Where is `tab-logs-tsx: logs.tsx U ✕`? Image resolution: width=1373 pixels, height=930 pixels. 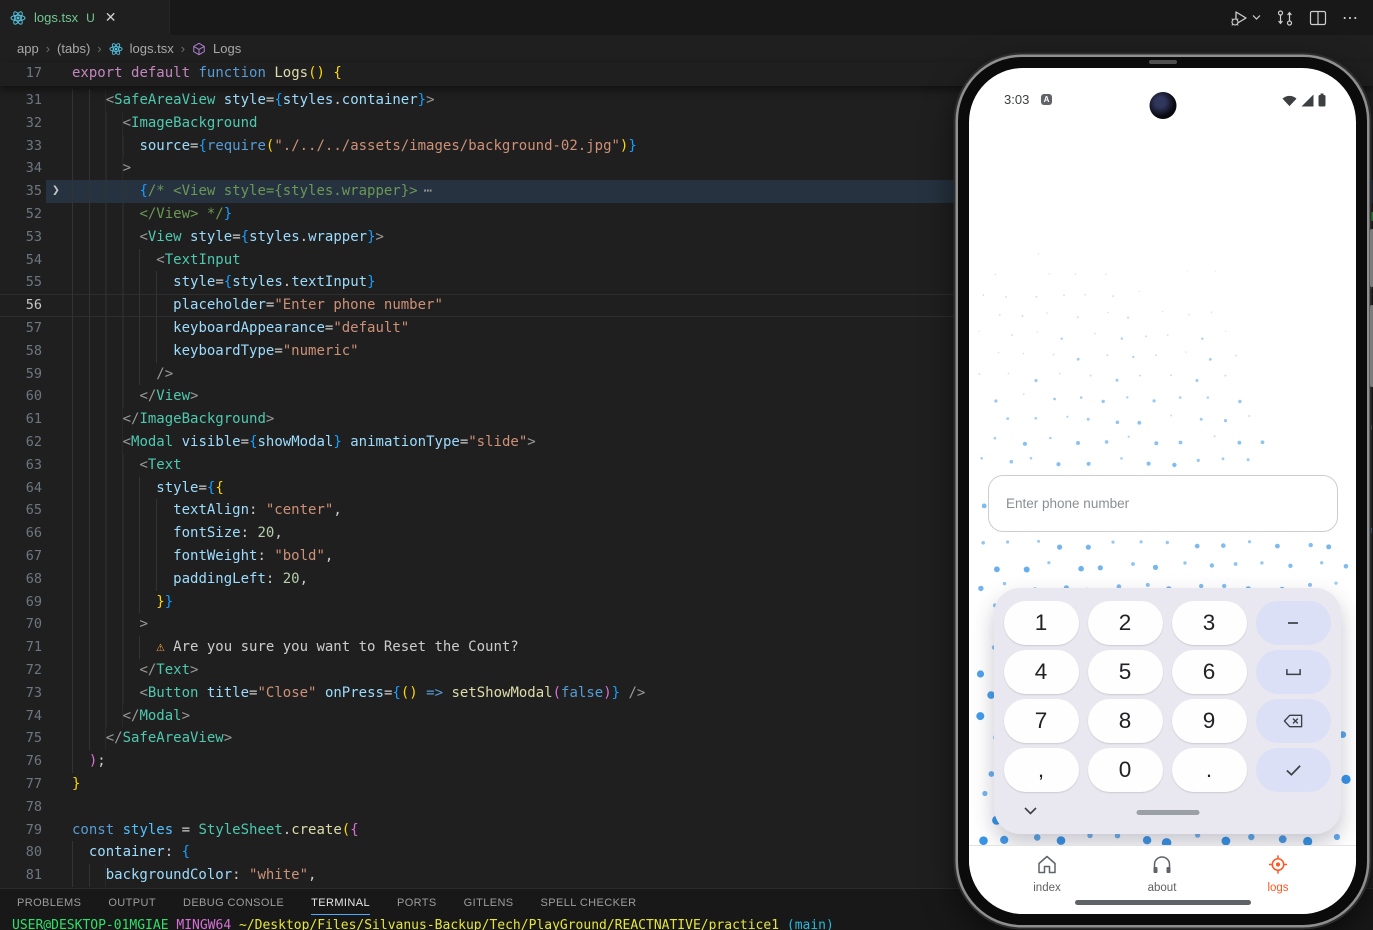 tab-logs-tsx: logs.tsx U ✕ is located at coordinates (85, 17).